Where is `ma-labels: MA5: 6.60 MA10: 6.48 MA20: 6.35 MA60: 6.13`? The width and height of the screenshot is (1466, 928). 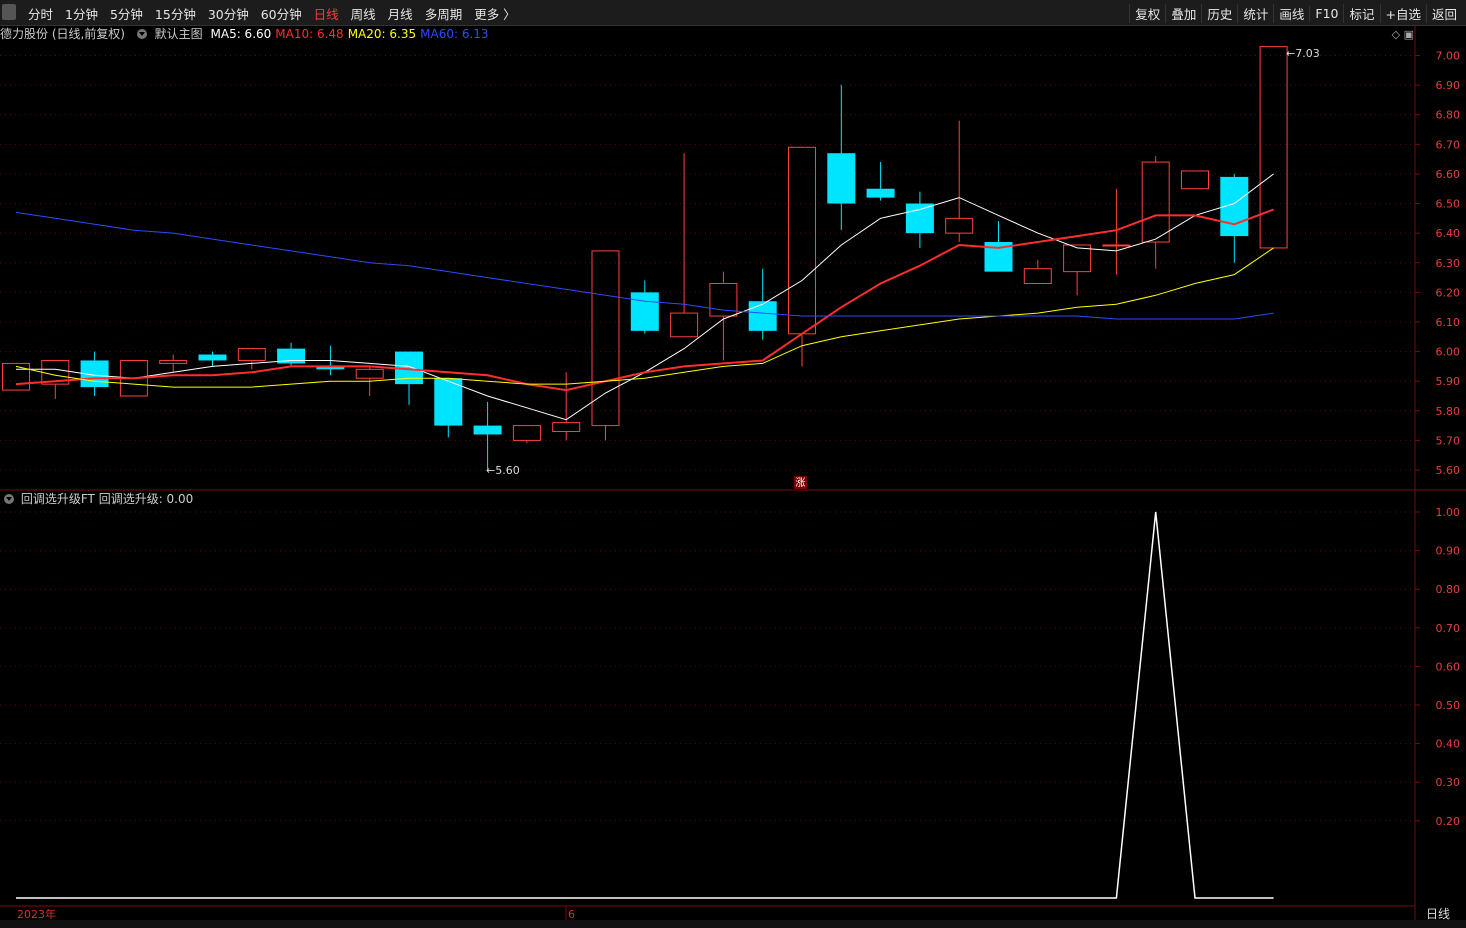 ma-labels: MA5: 6.60 MA10: 6.48 MA20: 6.35 MA60: 6.13 is located at coordinates (352, 34).